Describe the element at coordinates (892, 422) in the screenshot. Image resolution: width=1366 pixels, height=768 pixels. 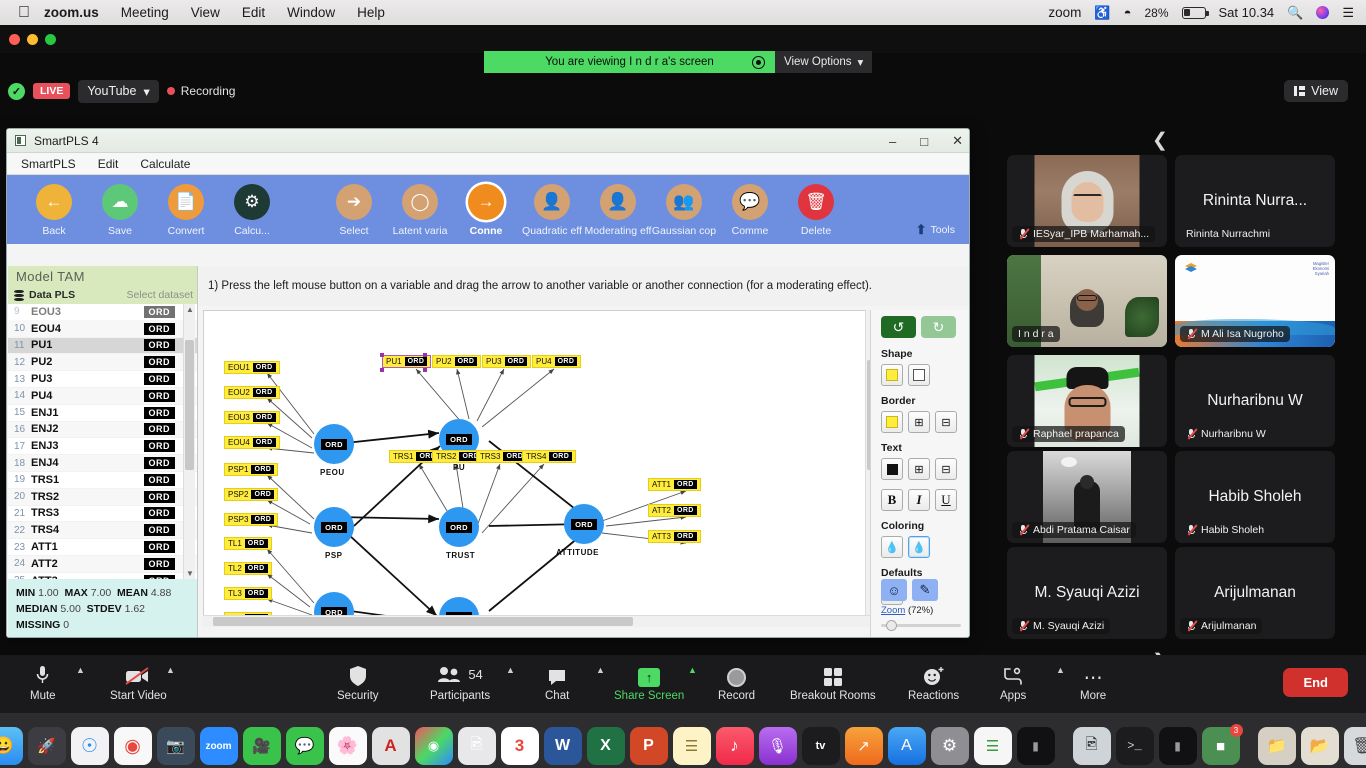
I see `border-color-button` at that location.